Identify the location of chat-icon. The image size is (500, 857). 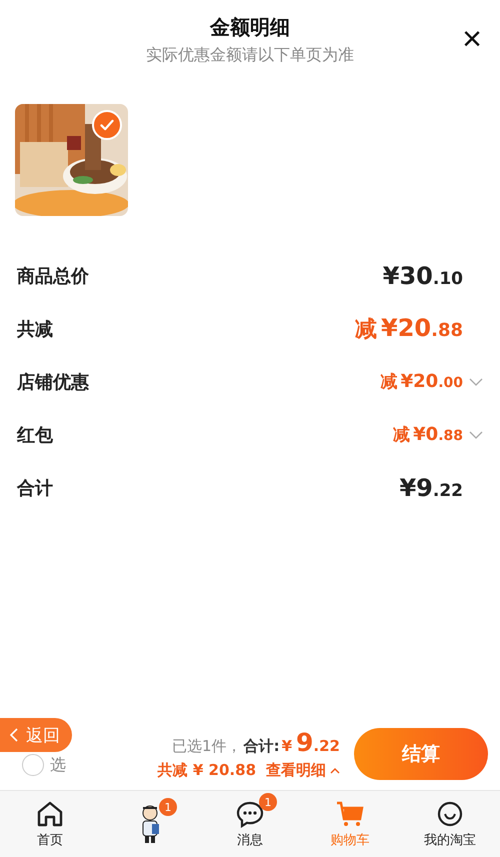
(250, 814).